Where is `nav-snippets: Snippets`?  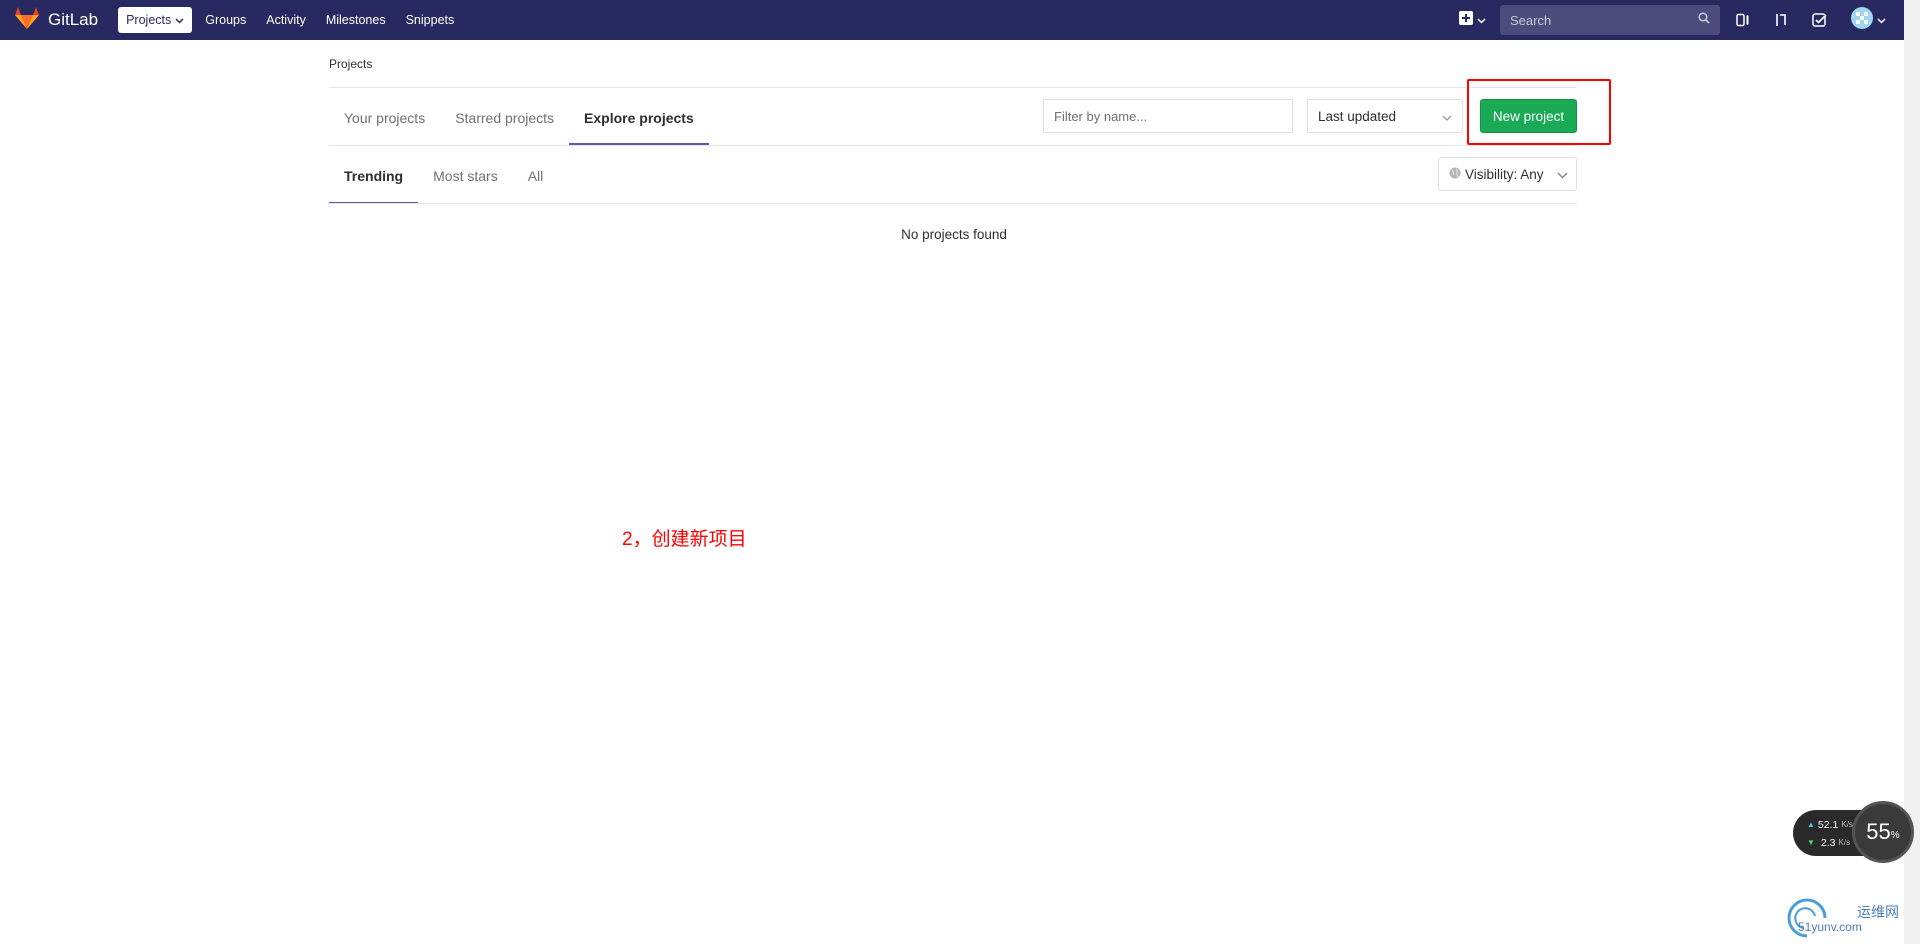 nav-snippets: Snippets is located at coordinates (430, 20).